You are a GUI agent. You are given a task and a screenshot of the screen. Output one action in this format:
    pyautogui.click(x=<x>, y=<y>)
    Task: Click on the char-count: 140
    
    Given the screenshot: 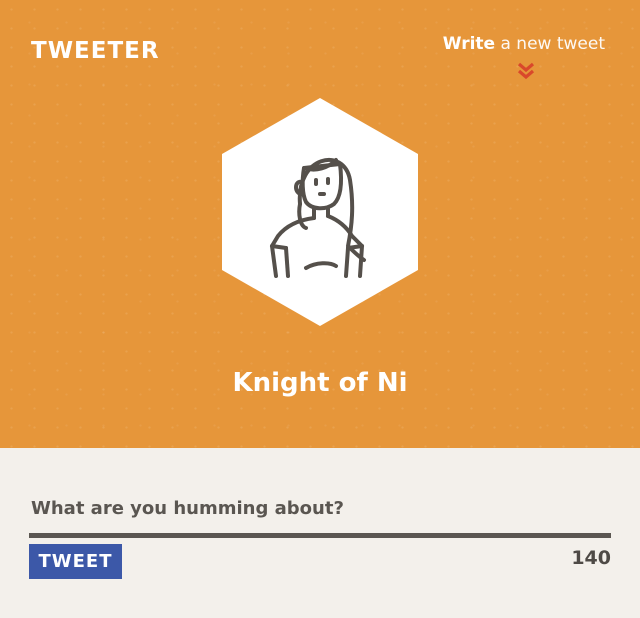 What is the action you would take?
    pyautogui.click(x=591, y=558)
    